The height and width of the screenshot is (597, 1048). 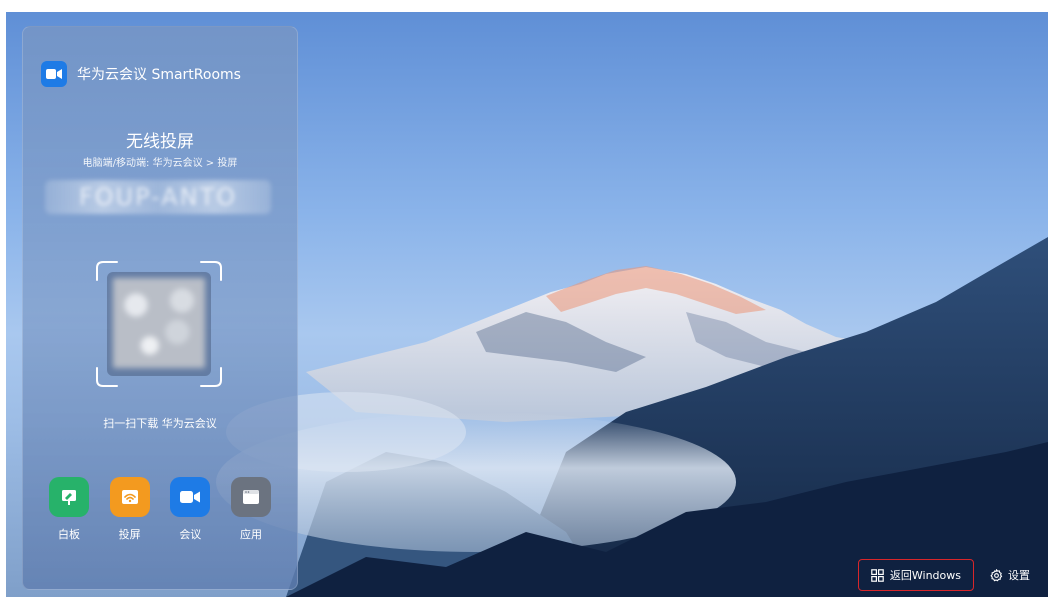 I want to click on device-code: FOUP-ANTO, so click(x=158, y=197).